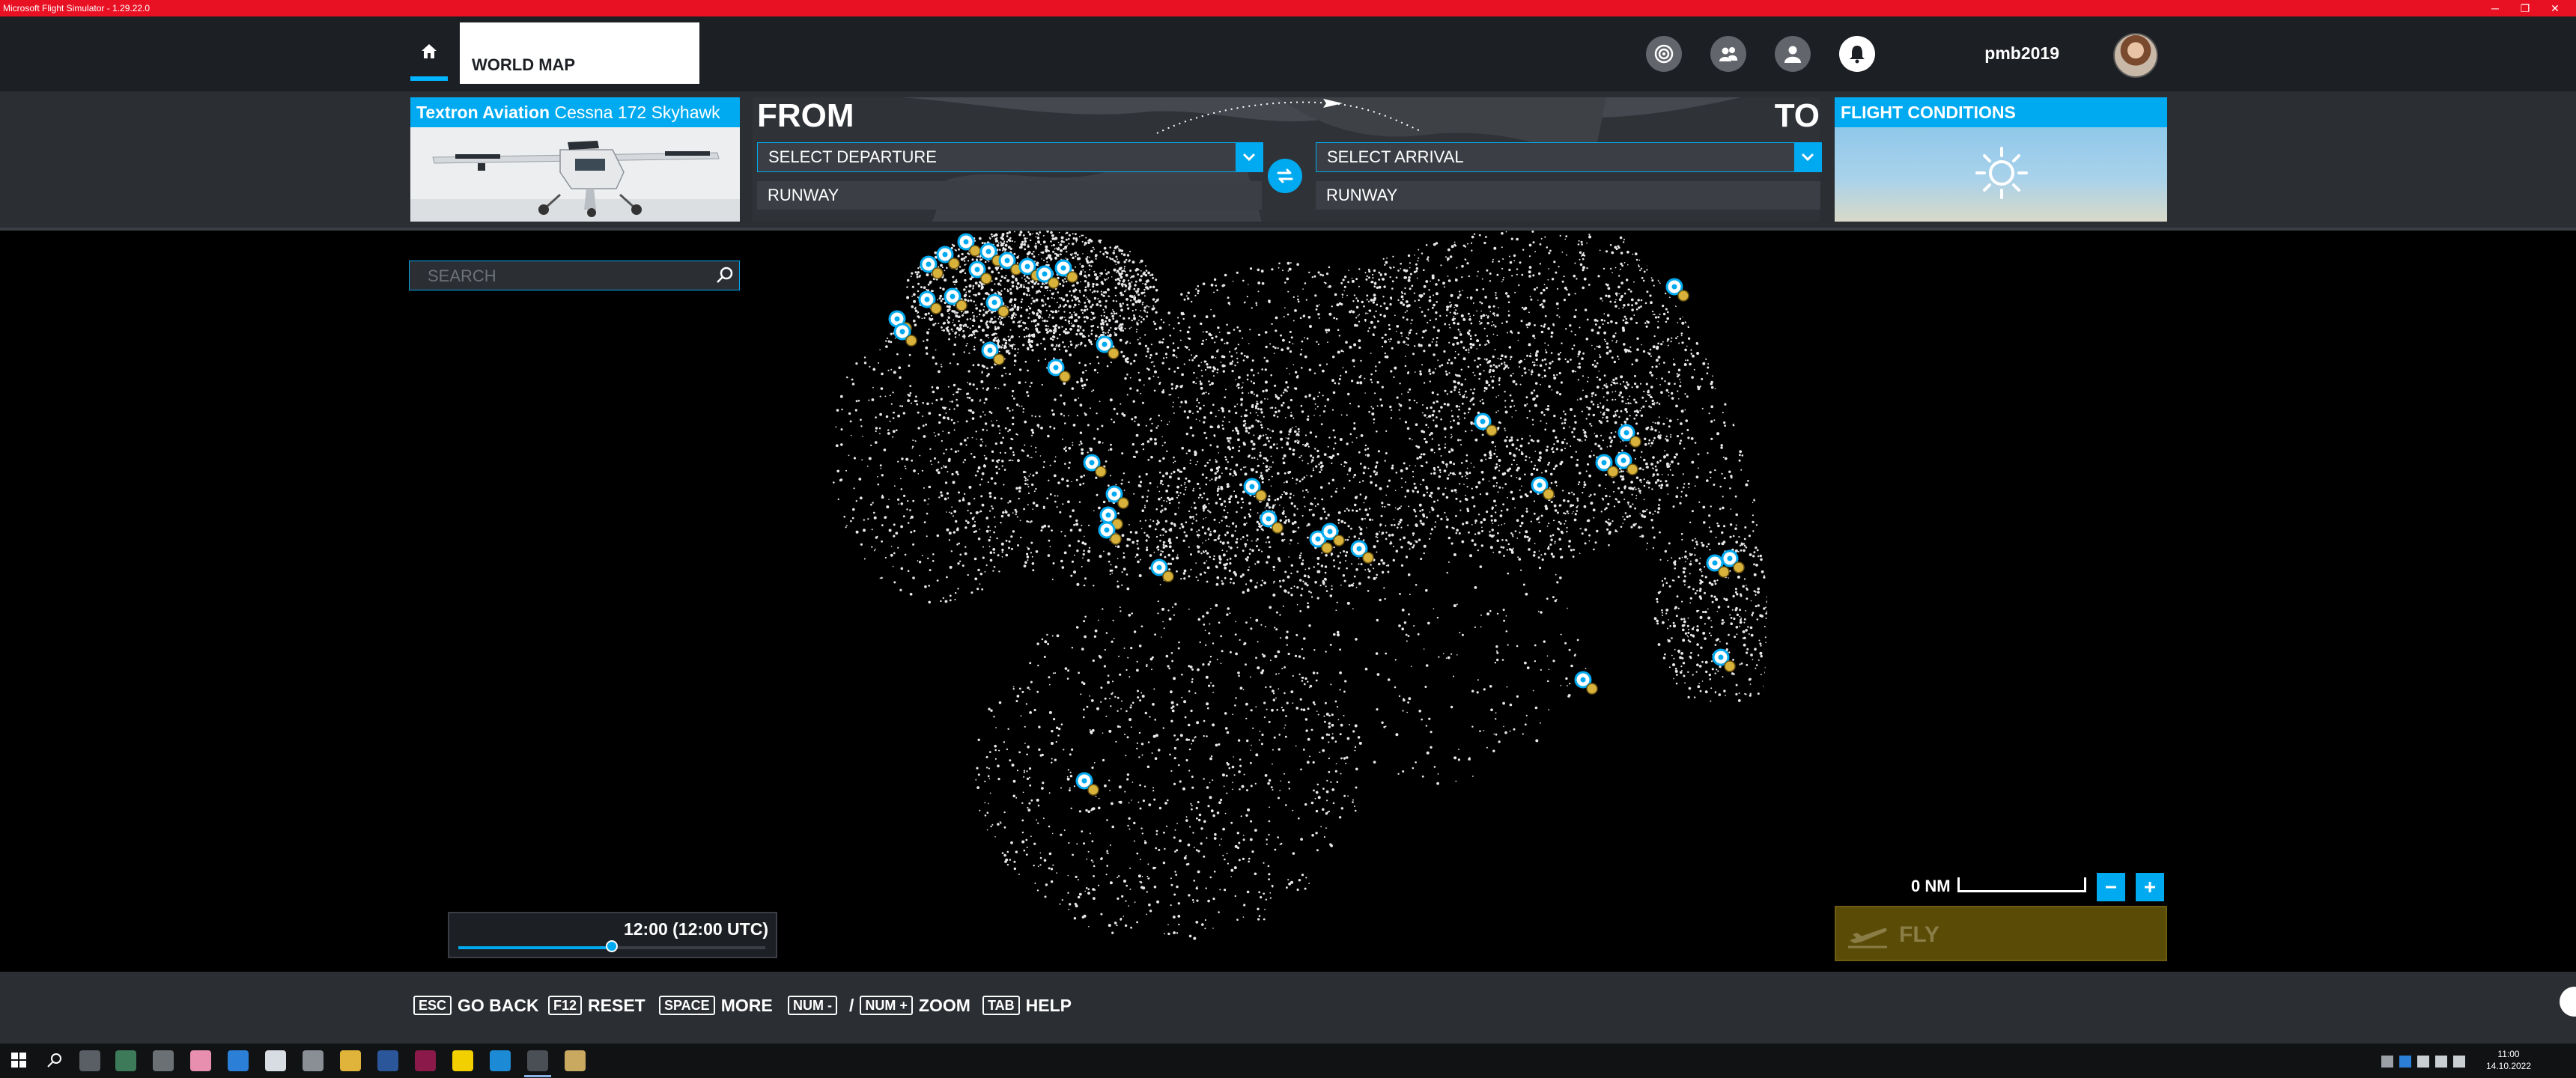  What do you see at coordinates (1569, 157) in the screenshot?
I see `arrival-select: SELECT ARRIVAL` at bounding box center [1569, 157].